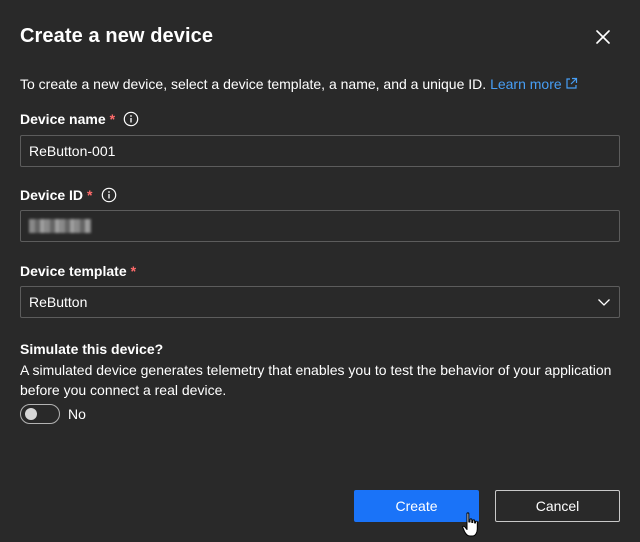 The height and width of the screenshot is (542, 640). What do you see at coordinates (526, 84) in the screenshot?
I see `learn-more-label: Learn more` at bounding box center [526, 84].